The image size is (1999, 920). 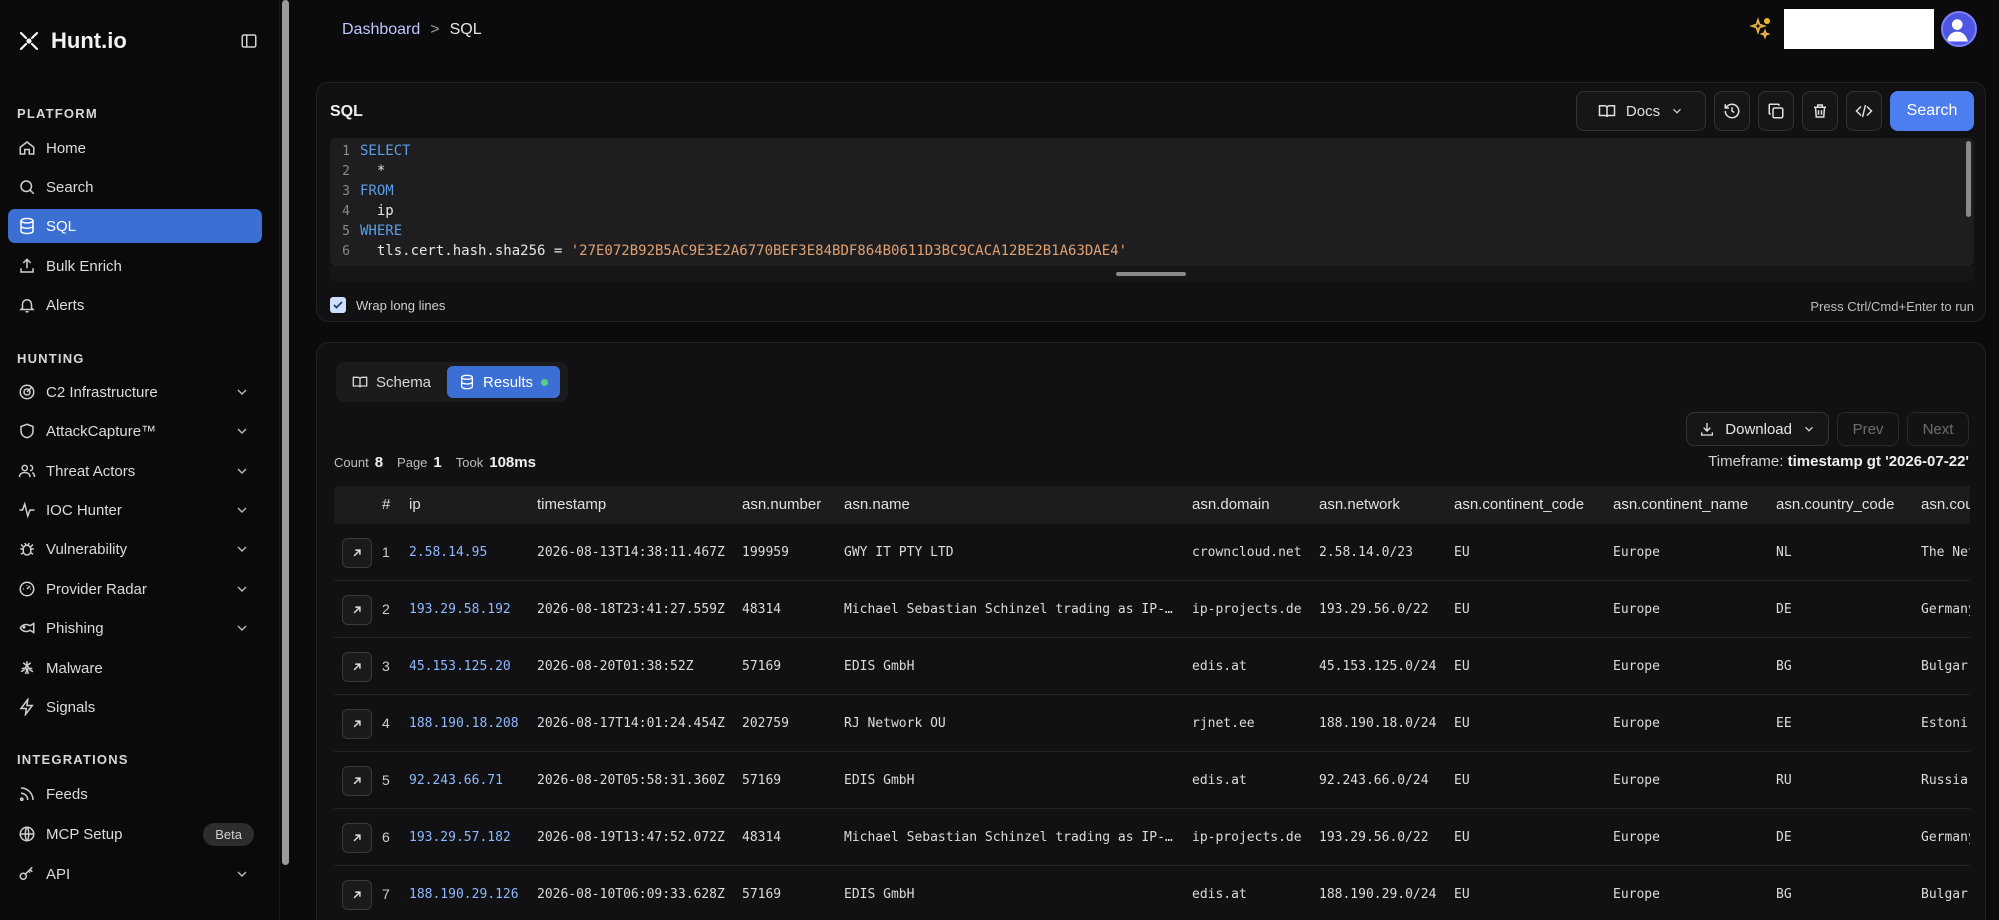 I want to click on sidebar-item-phishing: Phishing, so click(x=135, y=628).